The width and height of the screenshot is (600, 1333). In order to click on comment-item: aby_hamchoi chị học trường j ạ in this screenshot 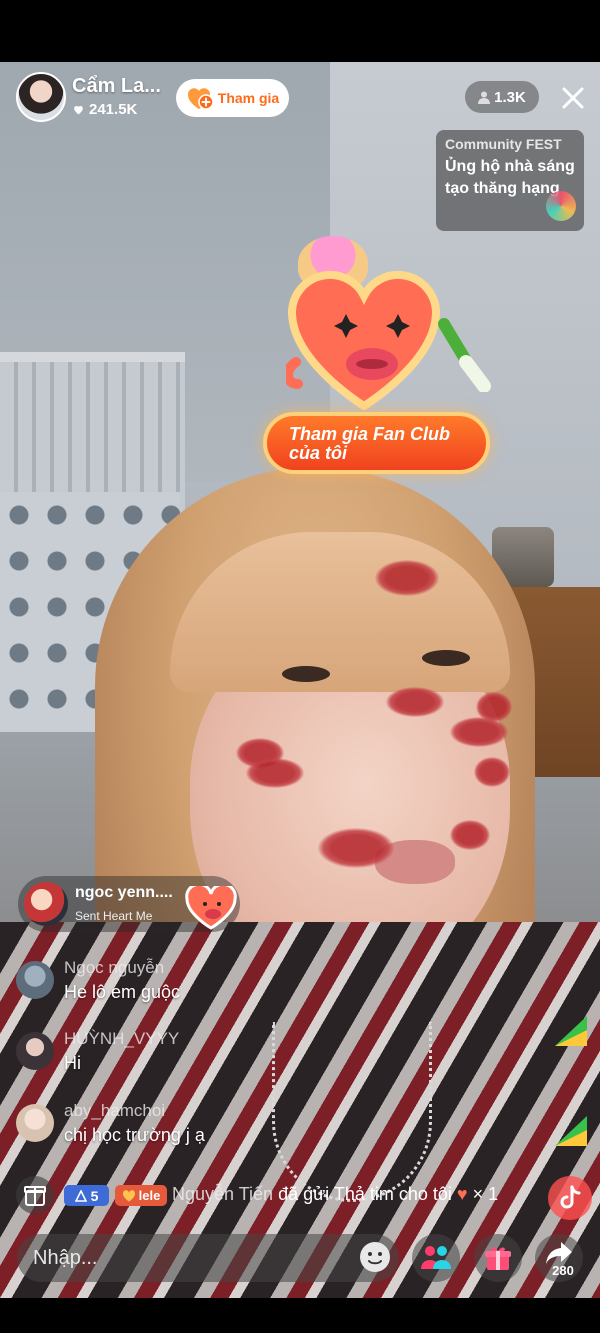, I will do `click(226, 1126)`.